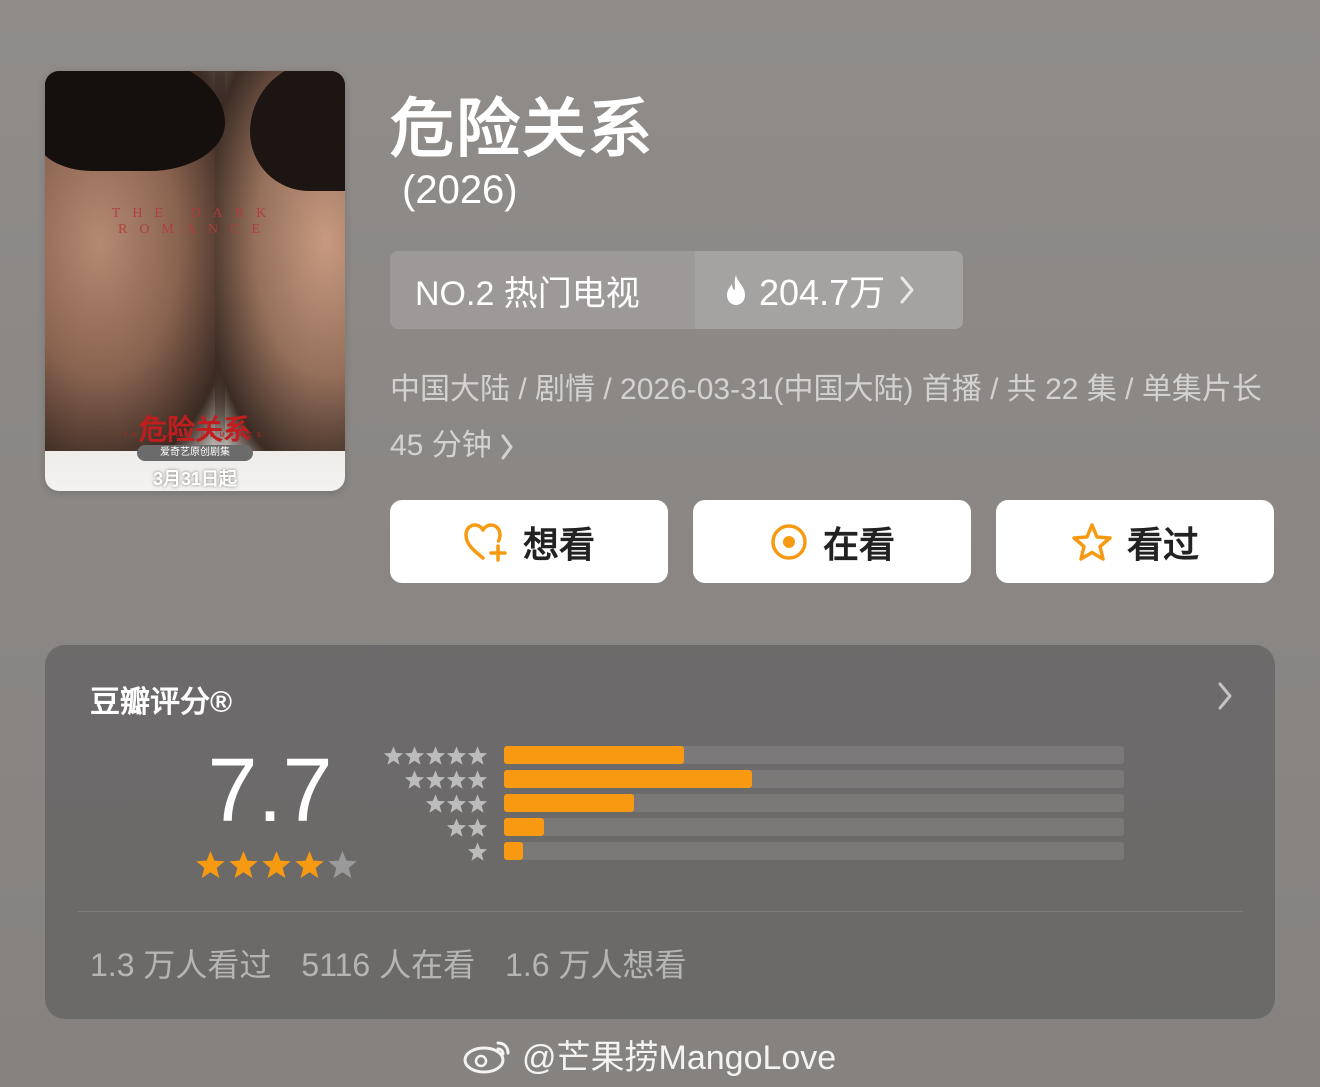 The image size is (1320, 1087). What do you see at coordinates (527, 293) in the screenshot?
I see `rank-label-text: NO.2 热门电视` at bounding box center [527, 293].